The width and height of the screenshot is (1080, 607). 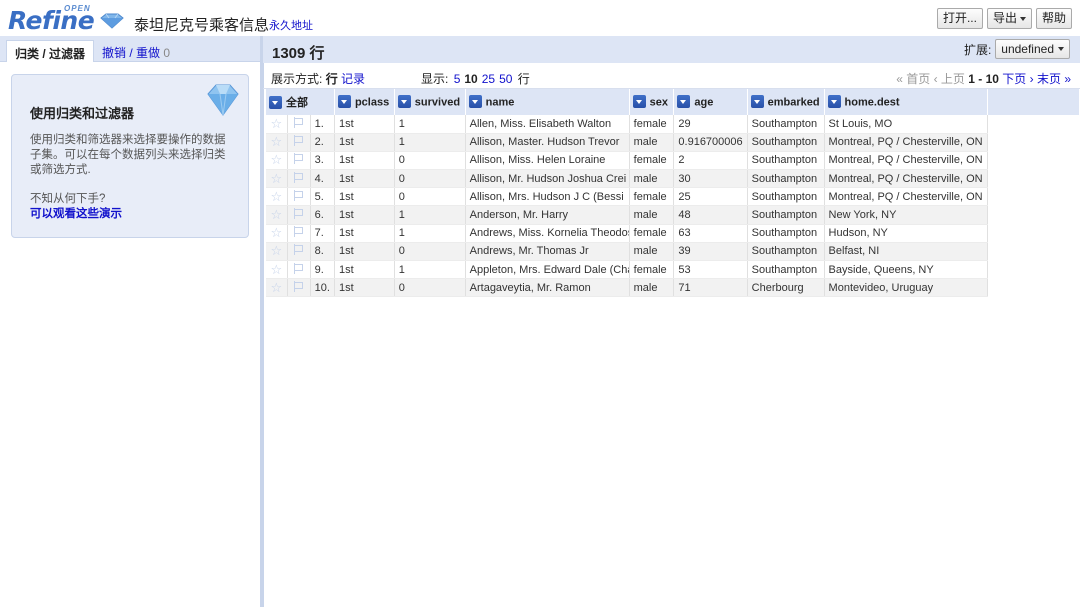 What do you see at coordinates (505, 79) in the screenshot?
I see `page-size-50: 50` at bounding box center [505, 79].